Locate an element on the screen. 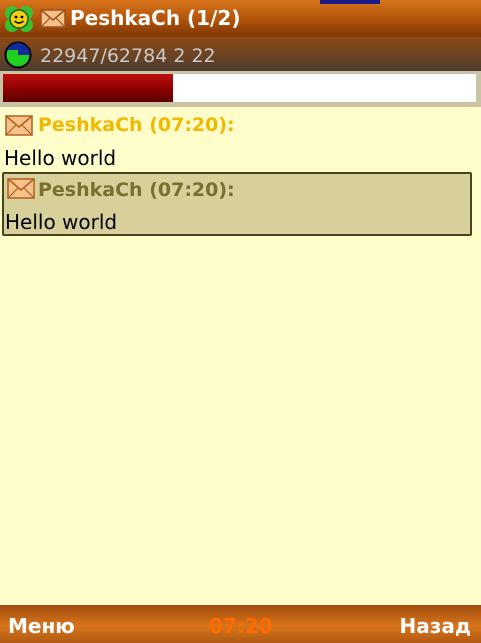 This screenshot has height=643, width=481. clock: 07:20 is located at coordinates (241, 626).